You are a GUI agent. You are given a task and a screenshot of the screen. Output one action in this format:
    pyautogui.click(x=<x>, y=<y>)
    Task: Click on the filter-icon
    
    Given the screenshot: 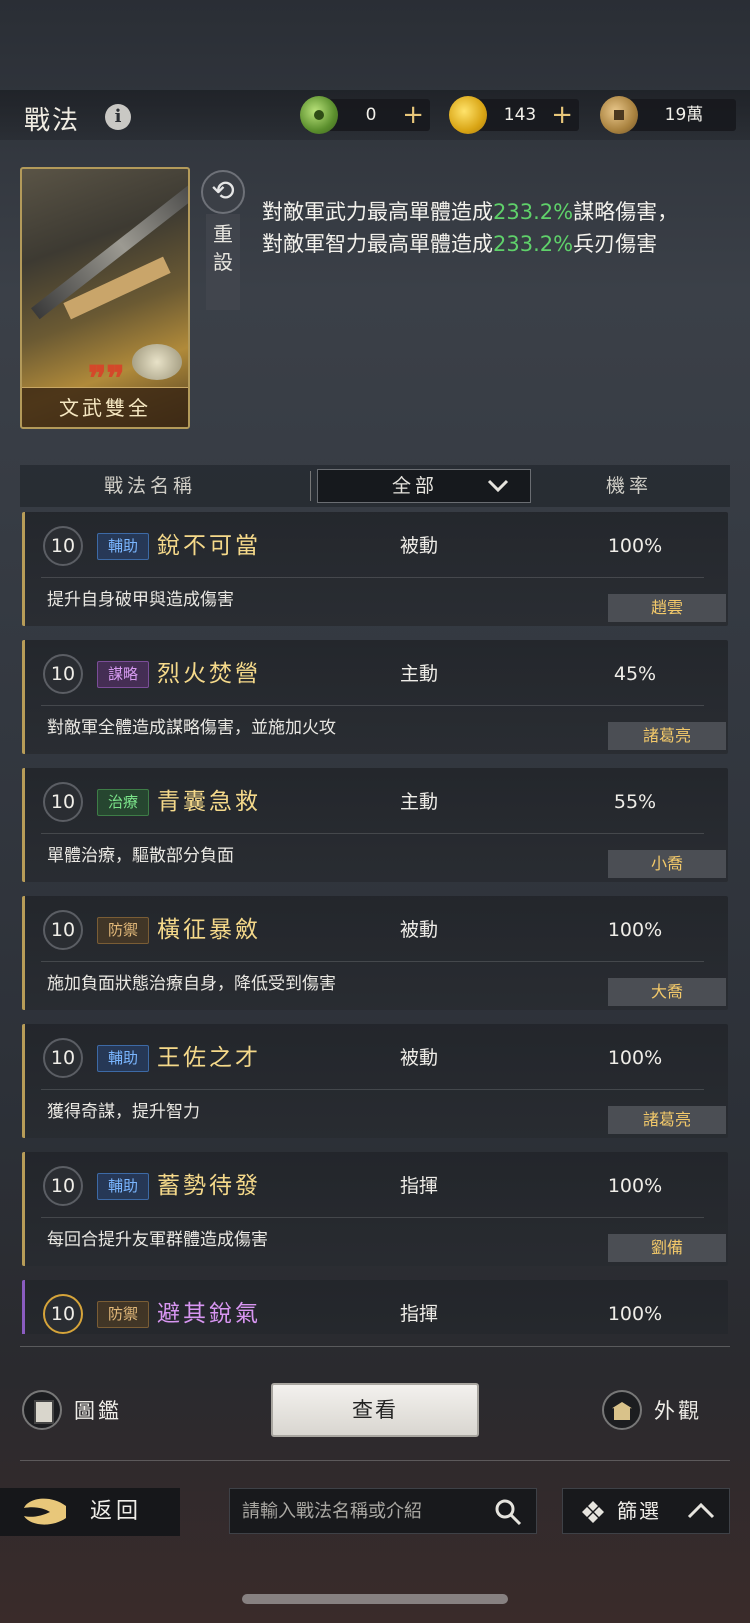 What is the action you would take?
    pyautogui.click(x=593, y=1512)
    